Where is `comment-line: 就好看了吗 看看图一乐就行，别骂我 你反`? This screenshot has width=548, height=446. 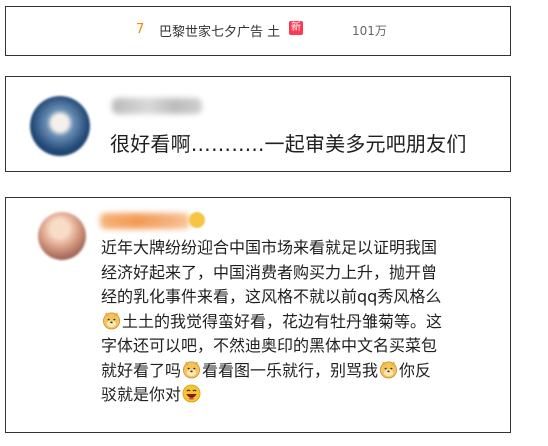 comment-line: 就好看了吗 看看图一乐就行，别骂我 你反 is located at coordinates (266, 370).